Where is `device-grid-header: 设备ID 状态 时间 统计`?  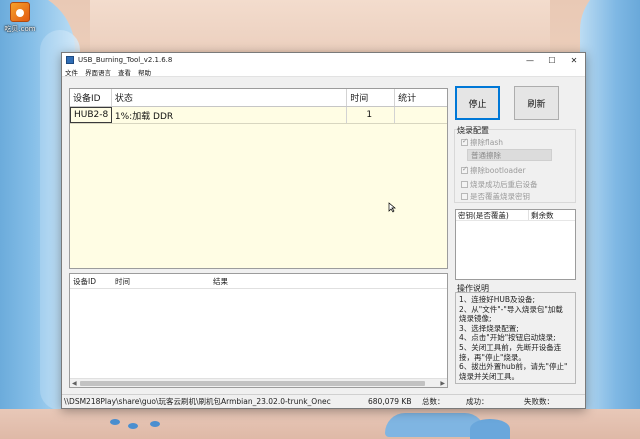
device-grid-header: 设备ID 状态 时间 统计 is located at coordinates (258, 98).